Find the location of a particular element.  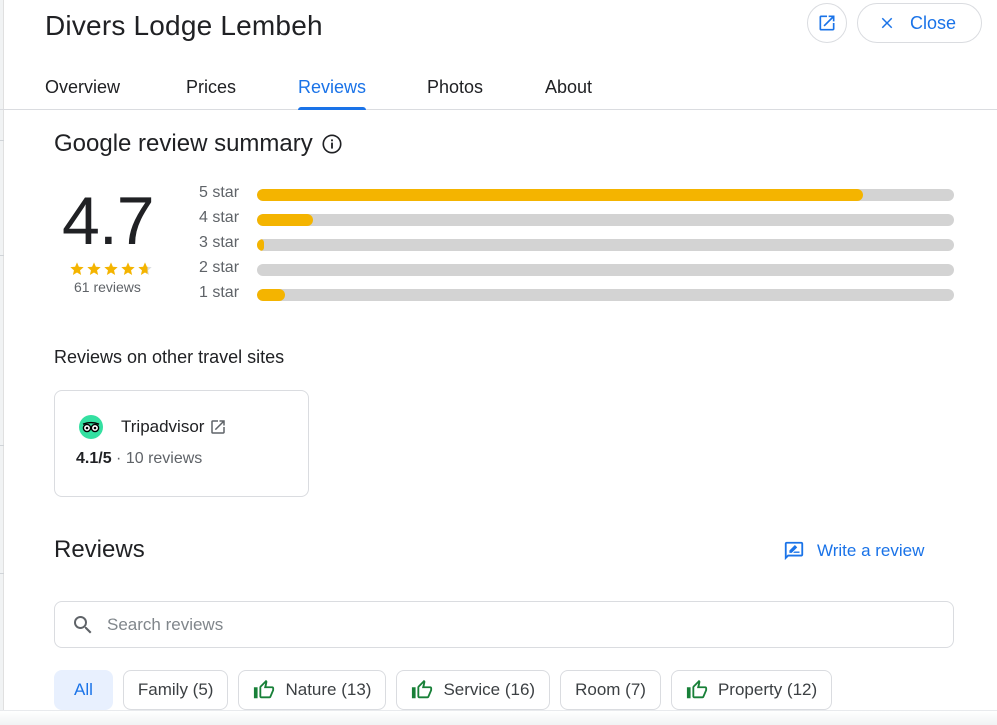

write-review-button: Write a review is located at coordinates (853, 551).